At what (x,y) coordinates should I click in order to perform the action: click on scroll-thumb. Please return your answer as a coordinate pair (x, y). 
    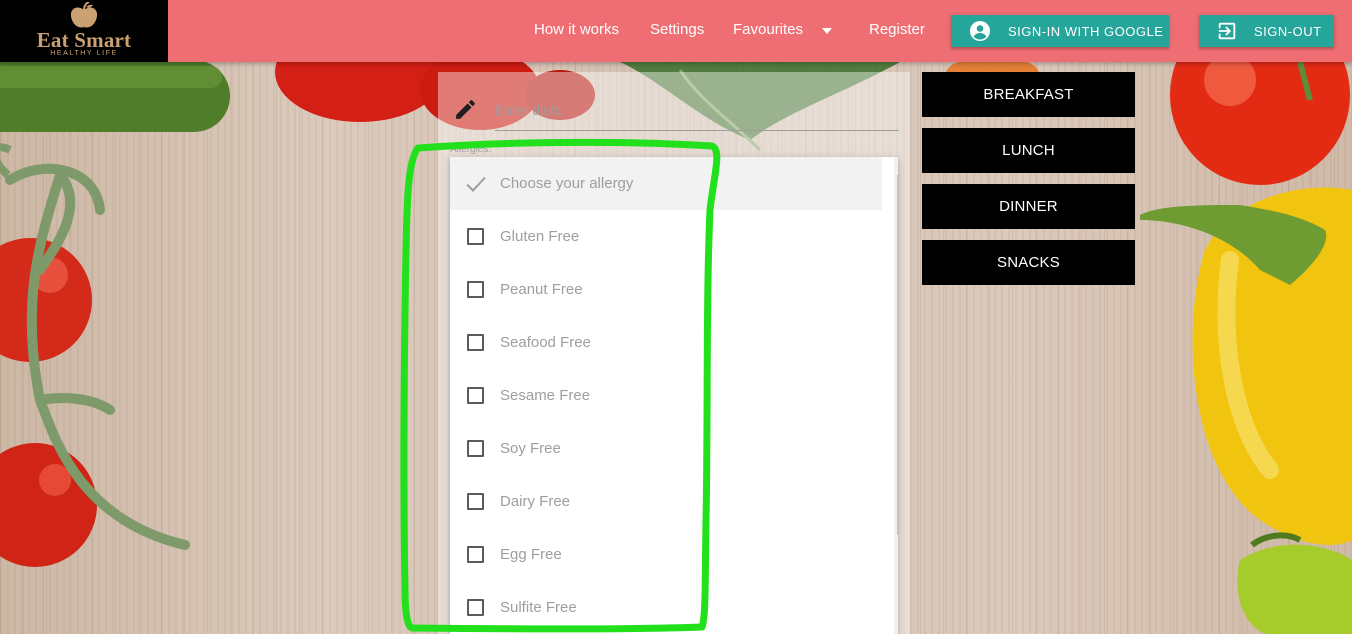
    Looking at the image, I should click on (897, 355).